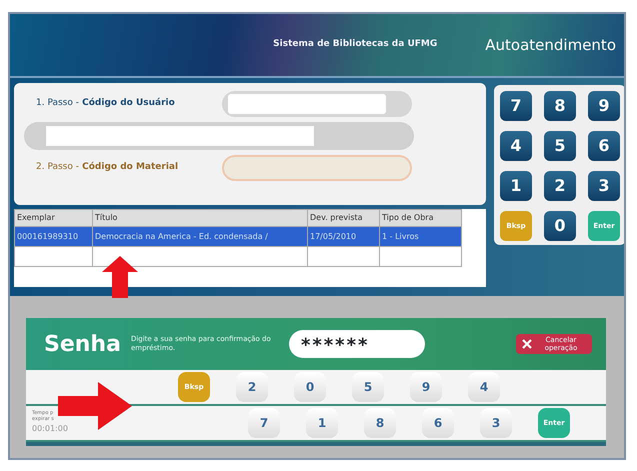 The image size is (637, 471). I want to click on password-title: Senha, so click(82, 344).